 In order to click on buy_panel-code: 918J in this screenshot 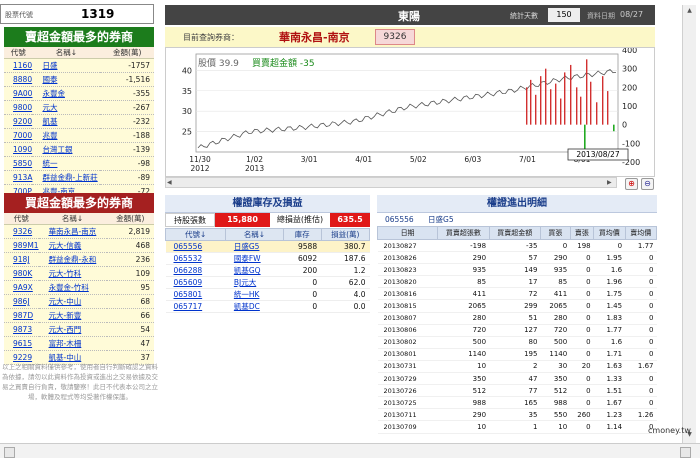, I will do `click(21, 259)`.